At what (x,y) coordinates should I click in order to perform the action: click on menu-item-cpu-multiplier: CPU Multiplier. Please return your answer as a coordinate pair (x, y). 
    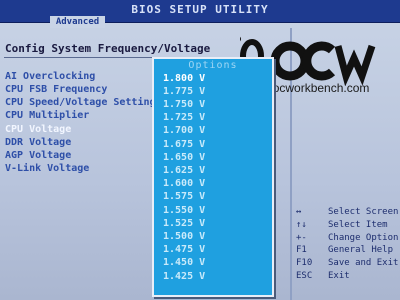
    Looking at the image, I should click on (47, 115).